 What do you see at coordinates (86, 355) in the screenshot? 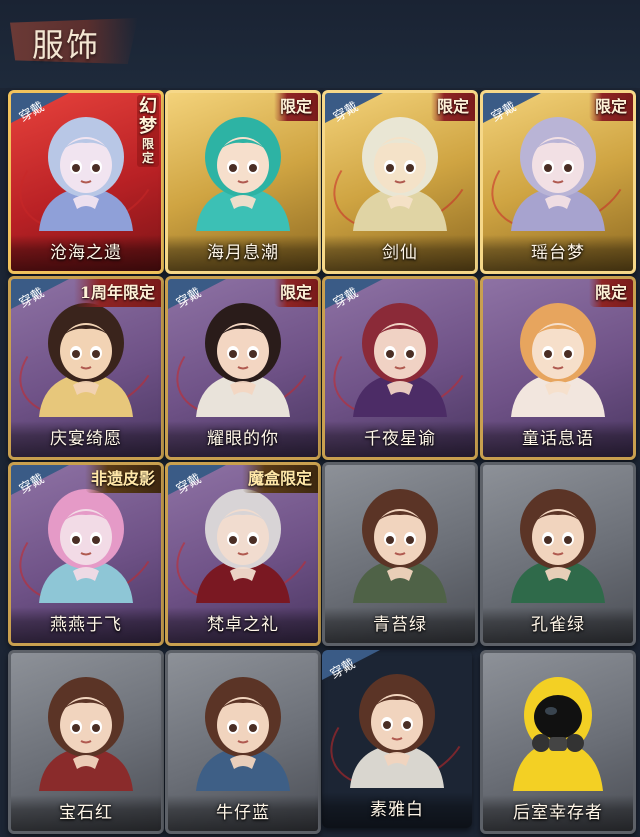
I see `cake-portrait` at bounding box center [86, 355].